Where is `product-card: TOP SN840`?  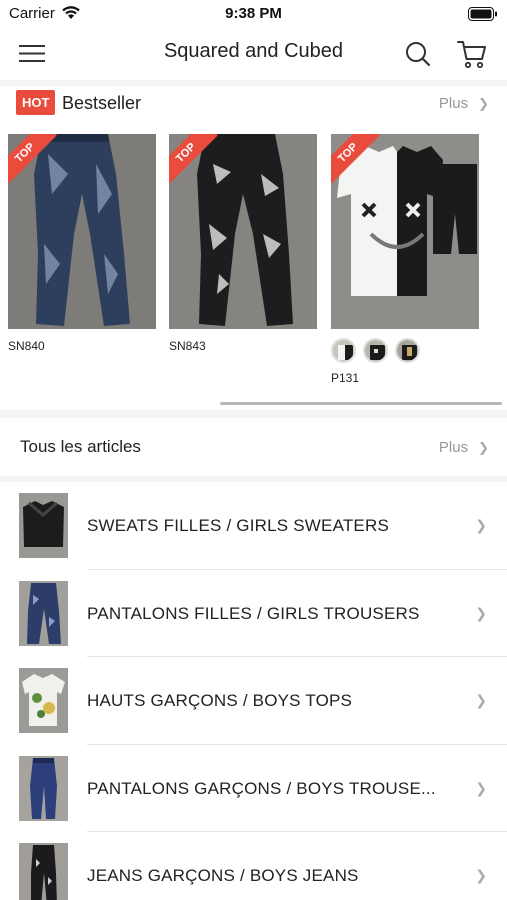 product-card: TOP SN840 is located at coordinates (82, 243).